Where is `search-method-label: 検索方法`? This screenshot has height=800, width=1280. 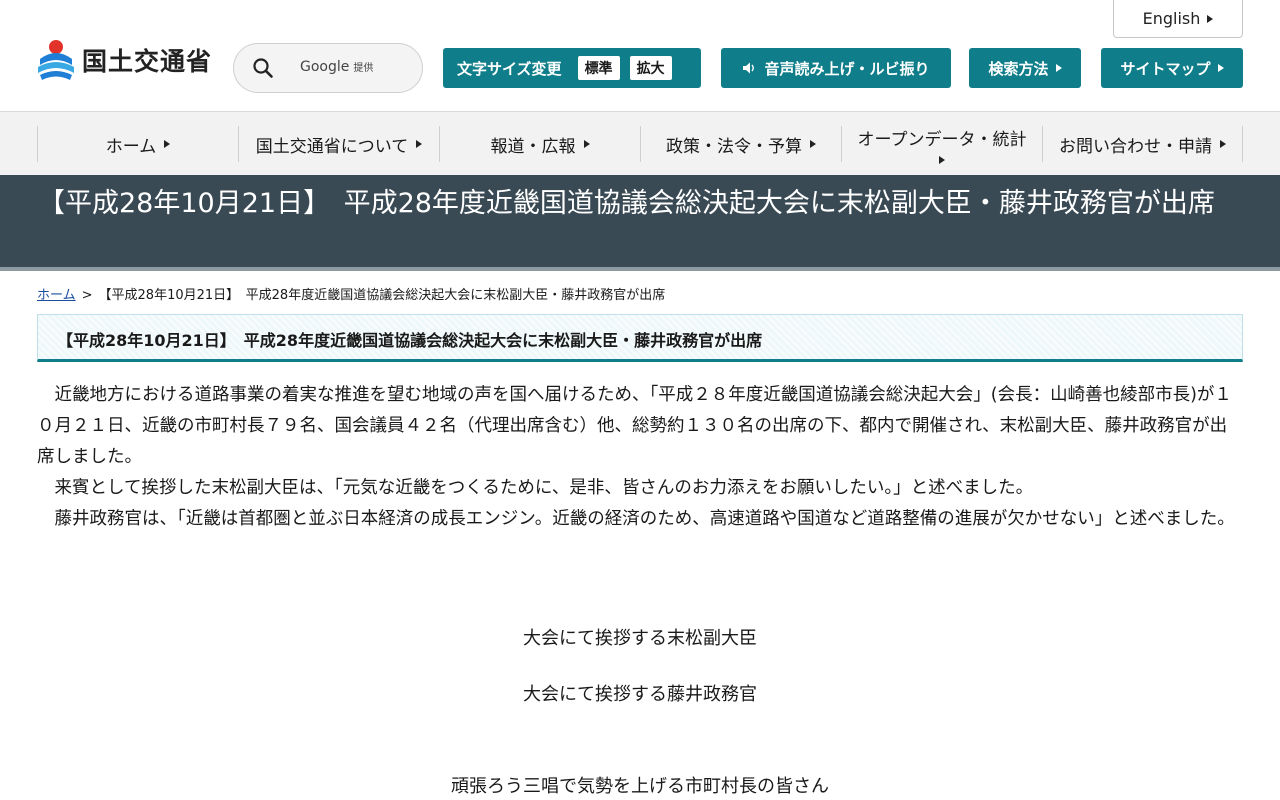 search-method-label: 検索方法 is located at coordinates (1018, 68).